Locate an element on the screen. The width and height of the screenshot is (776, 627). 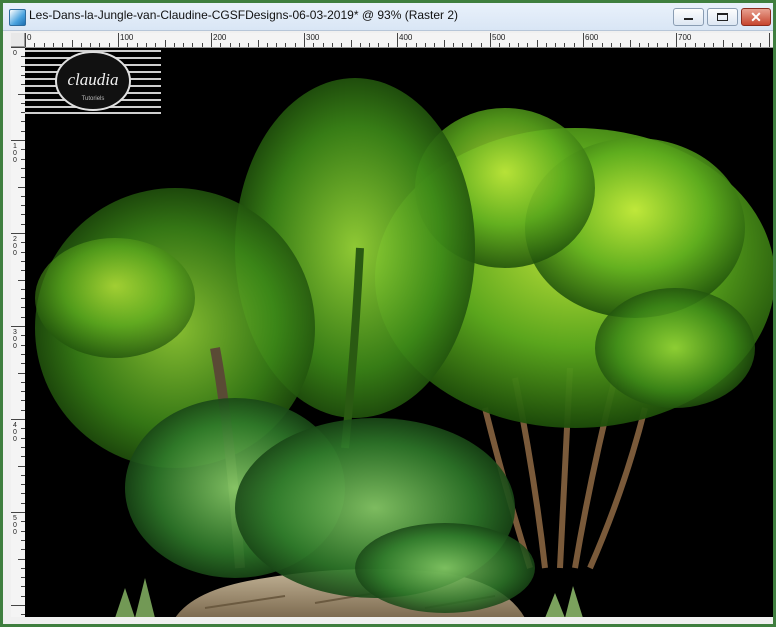
svg-text: claudia is located at coordinates (93, 79).